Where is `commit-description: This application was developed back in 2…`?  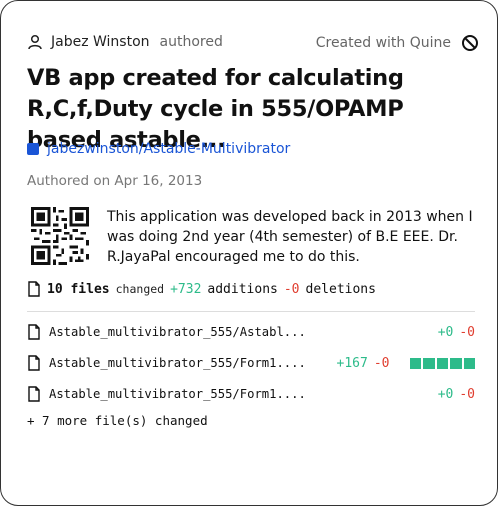 commit-description: This application was developed back in 2… is located at coordinates (290, 237).